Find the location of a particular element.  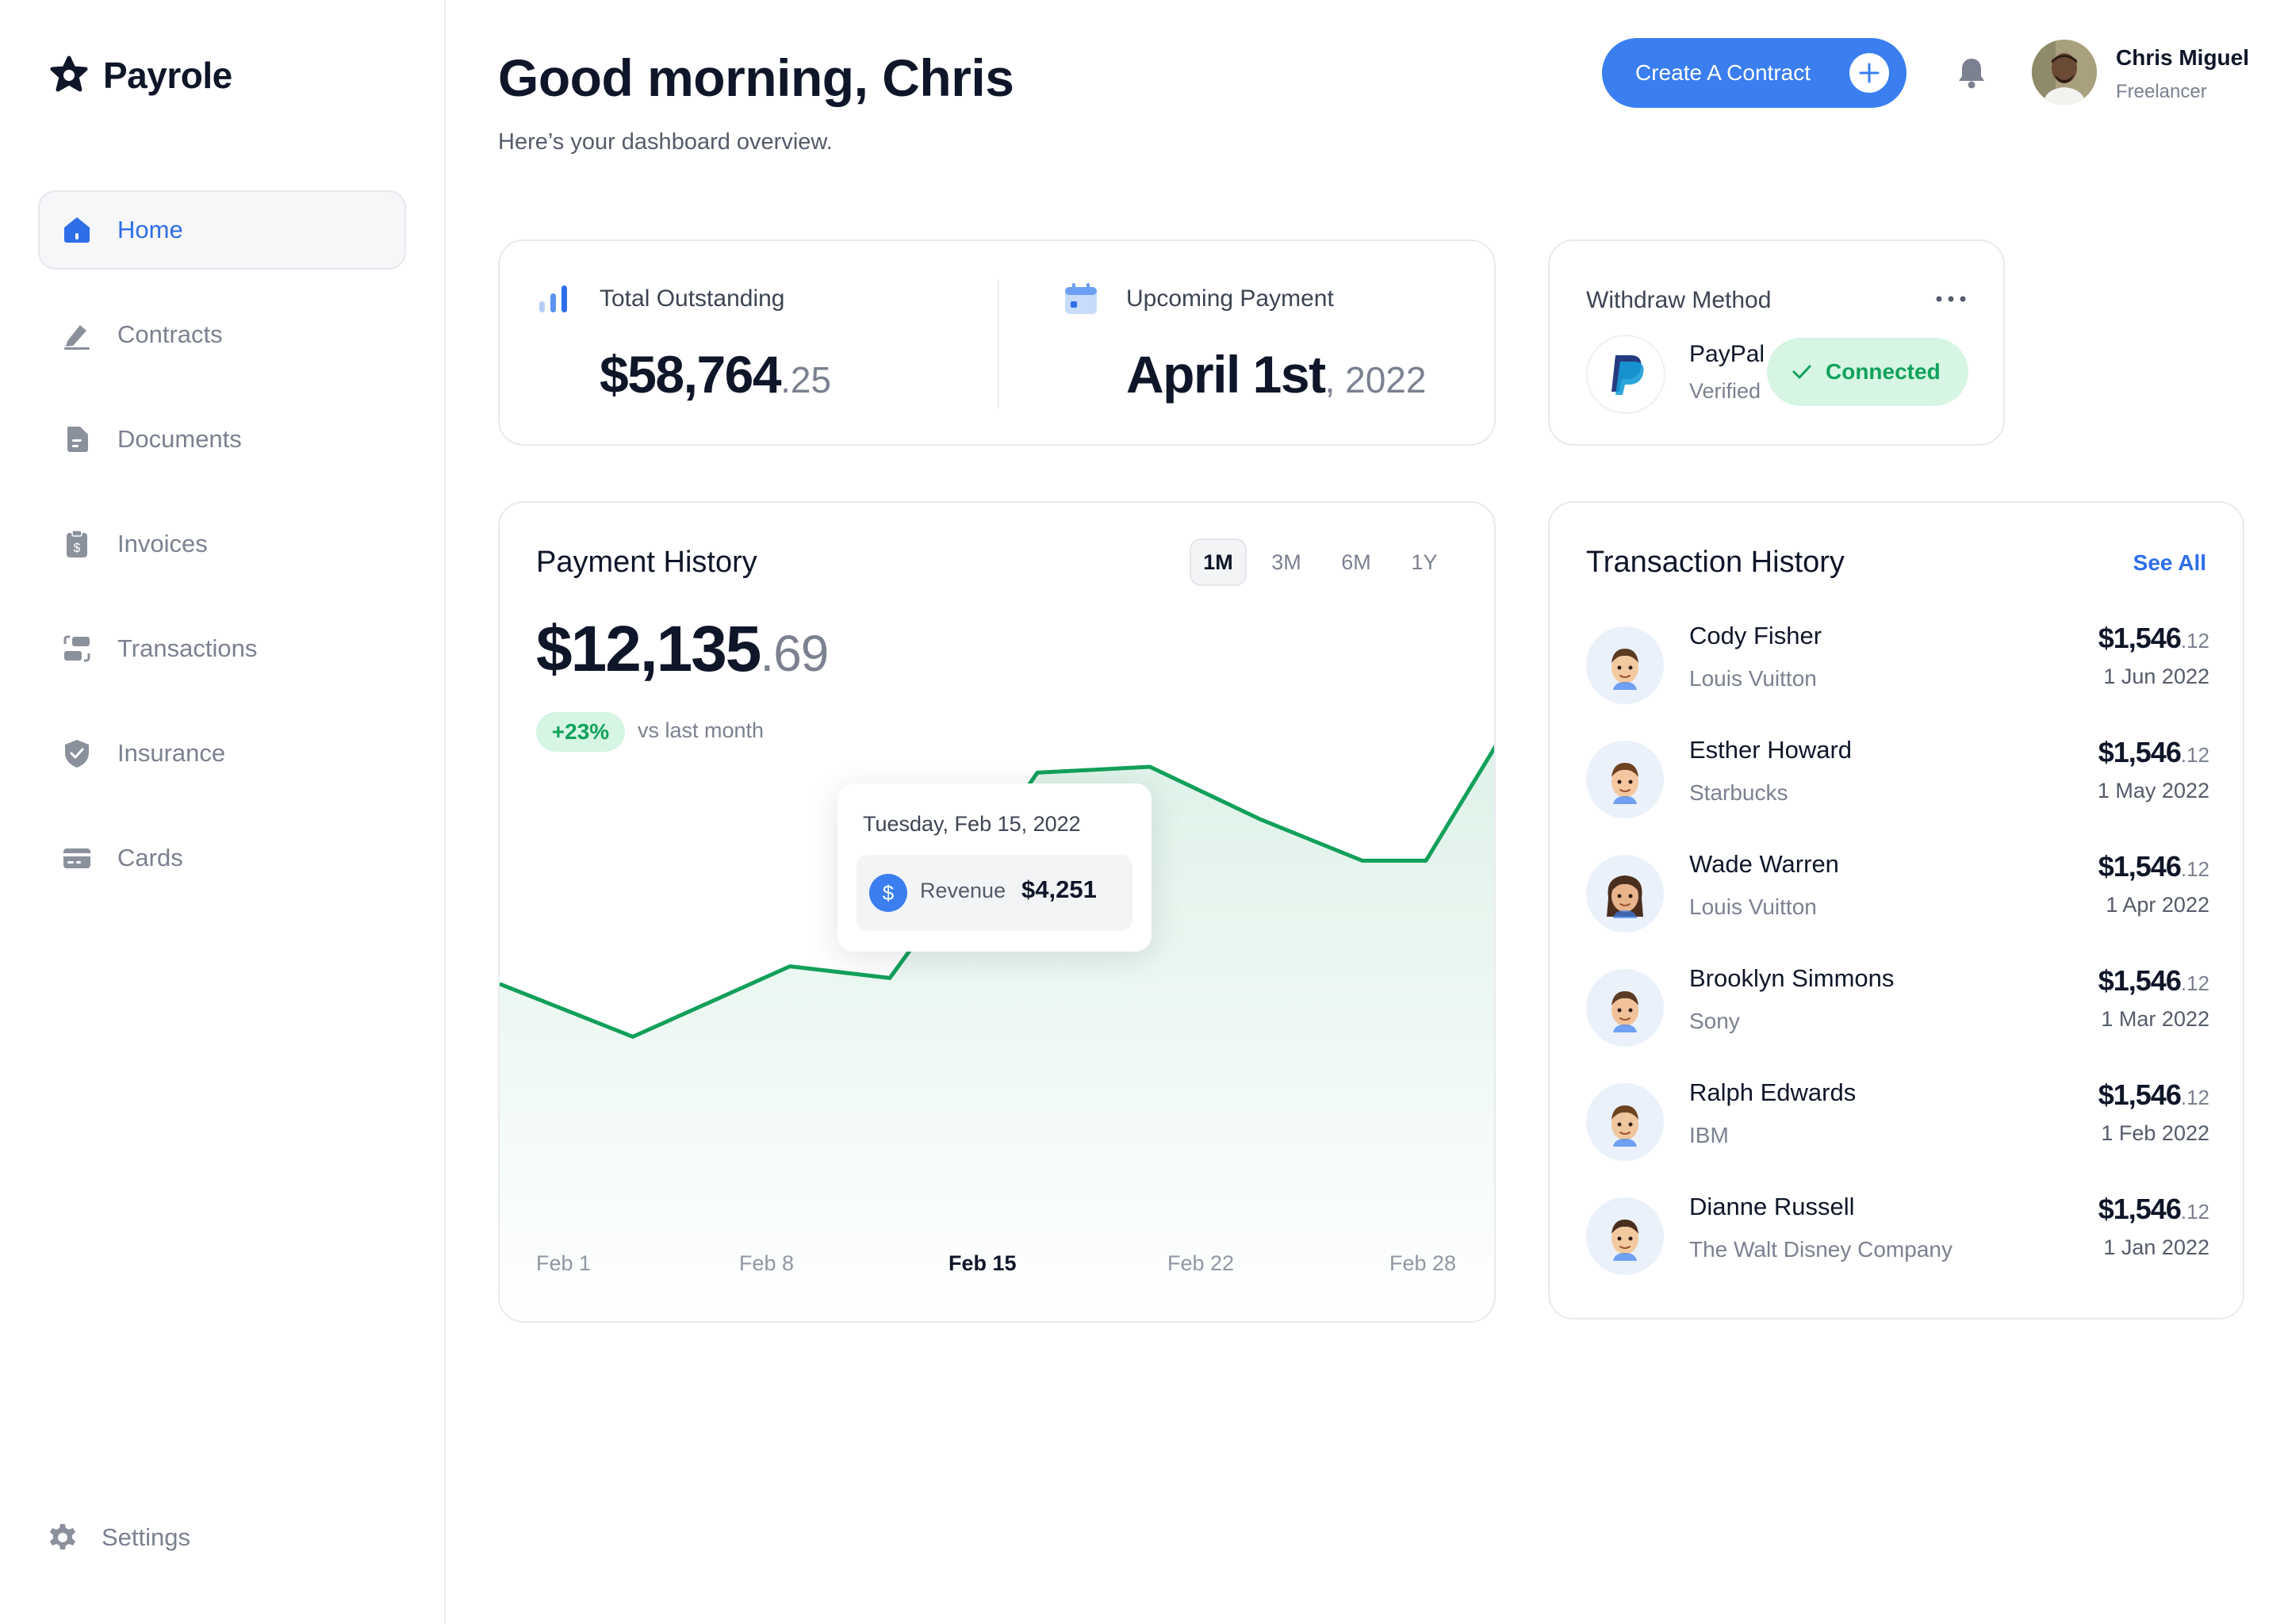

payment-amount-main: $12,135 is located at coordinates (648, 649).